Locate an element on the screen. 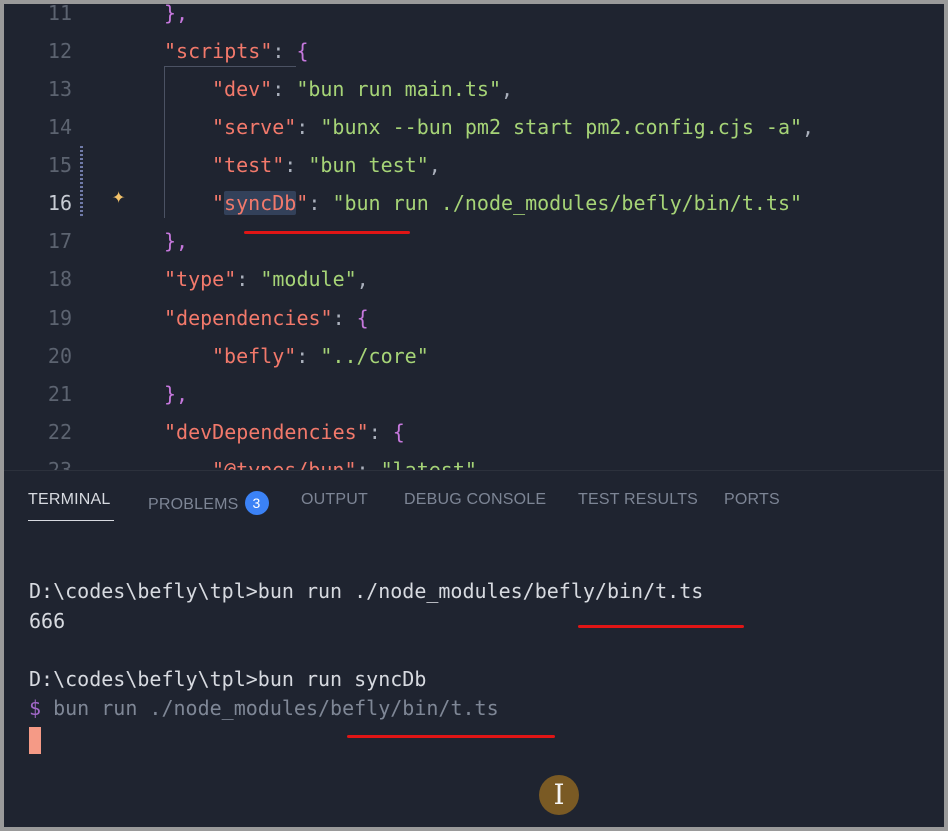 The width and height of the screenshot is (948, 831). line-number: 22 is located at coordinates (59, 432).